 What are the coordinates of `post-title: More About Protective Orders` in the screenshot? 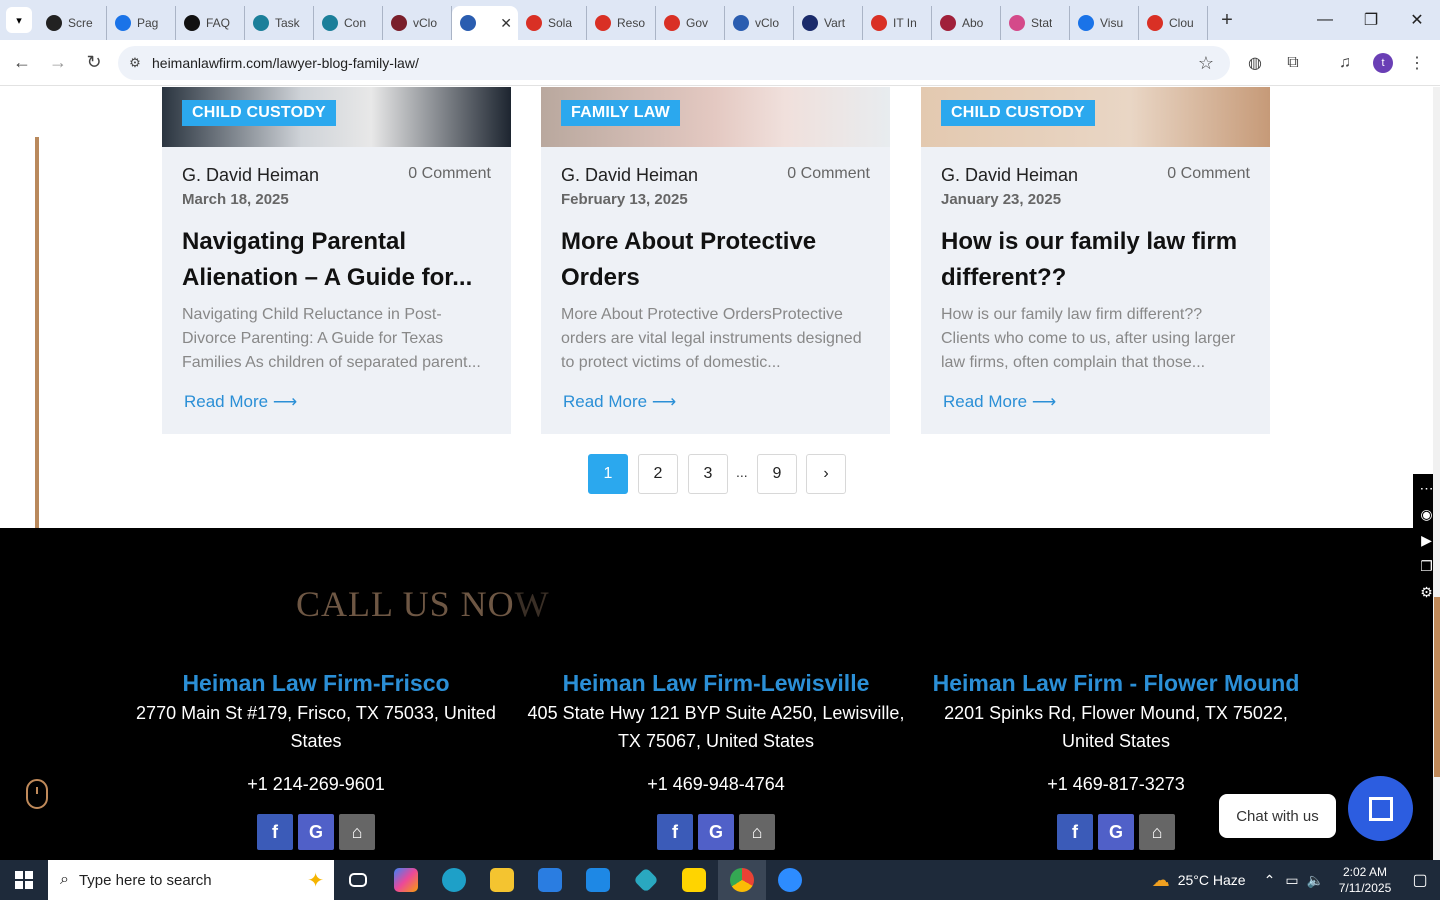 It's located at (718, 260).